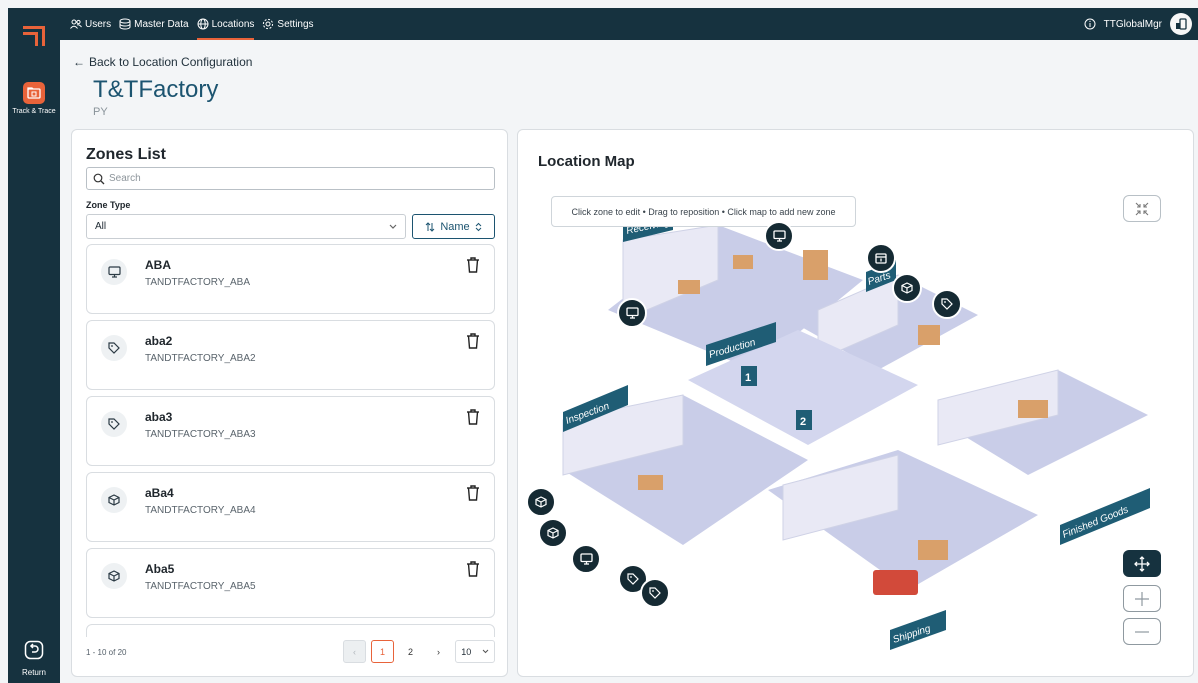 The height and width of the screenshot is (683, 1198). Describe the element at coordinates (290, 583) in the screenshot. I see `zone-card: Aba5 TANDTFACTORY_ABA5` at that location.